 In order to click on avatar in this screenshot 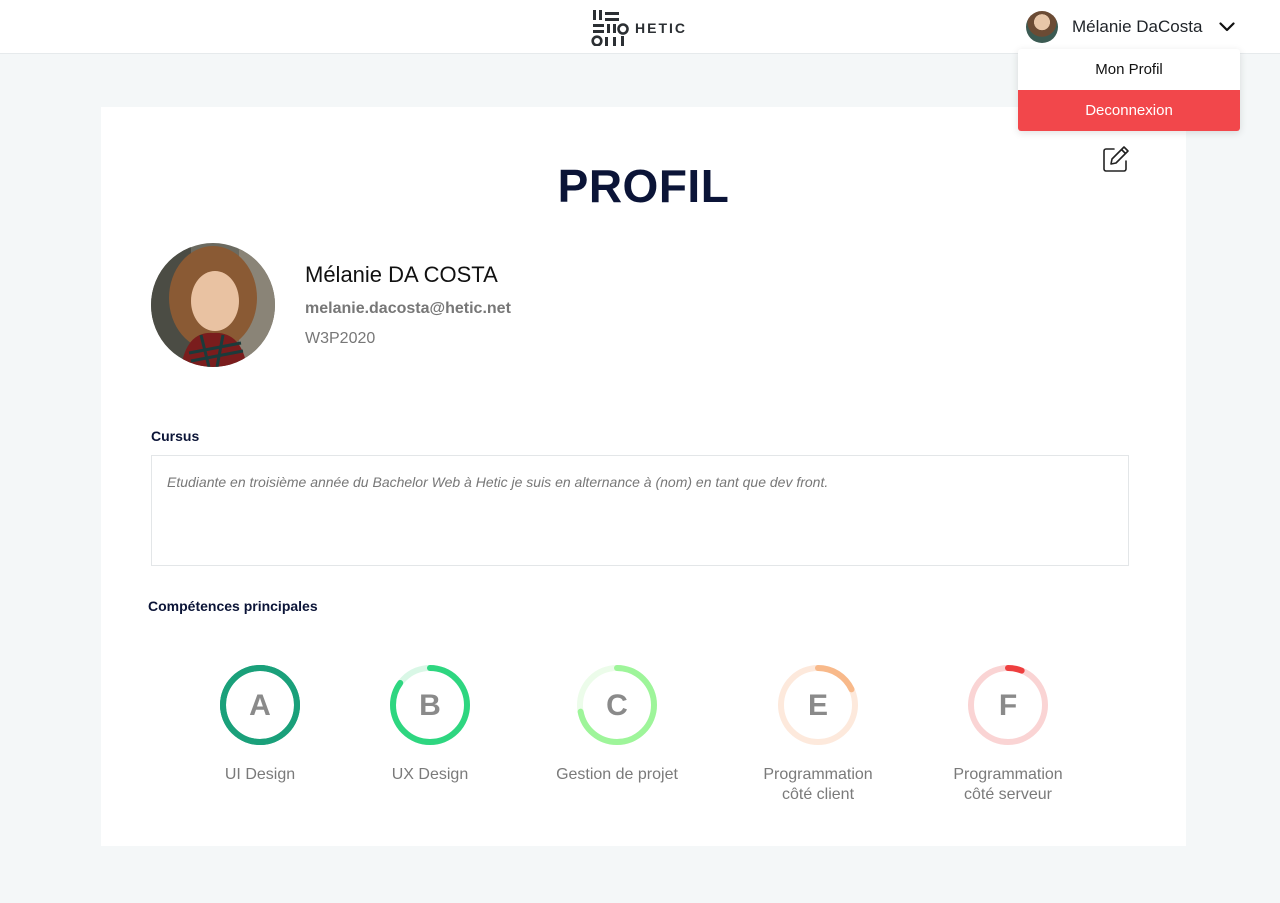, I will do `click(1042, 27)`.